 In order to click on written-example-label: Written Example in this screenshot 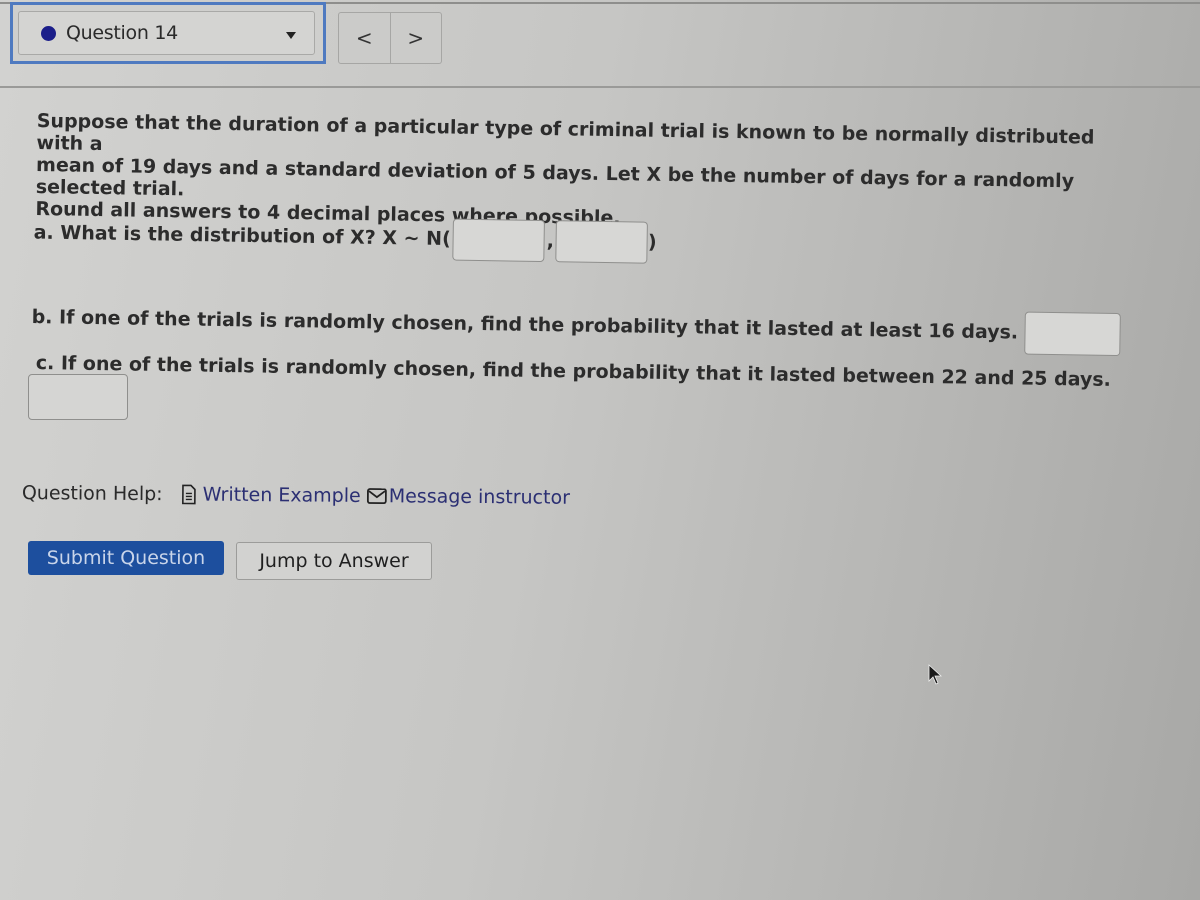, I will do `click(281, 495)`.